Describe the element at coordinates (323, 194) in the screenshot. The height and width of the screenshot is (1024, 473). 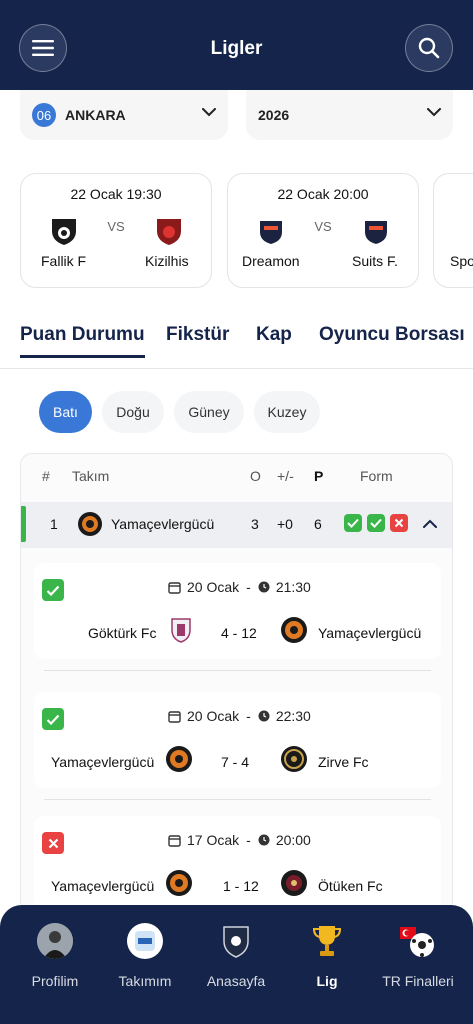
I see `fixture-time: 22 Ocak 20:00` at that location.